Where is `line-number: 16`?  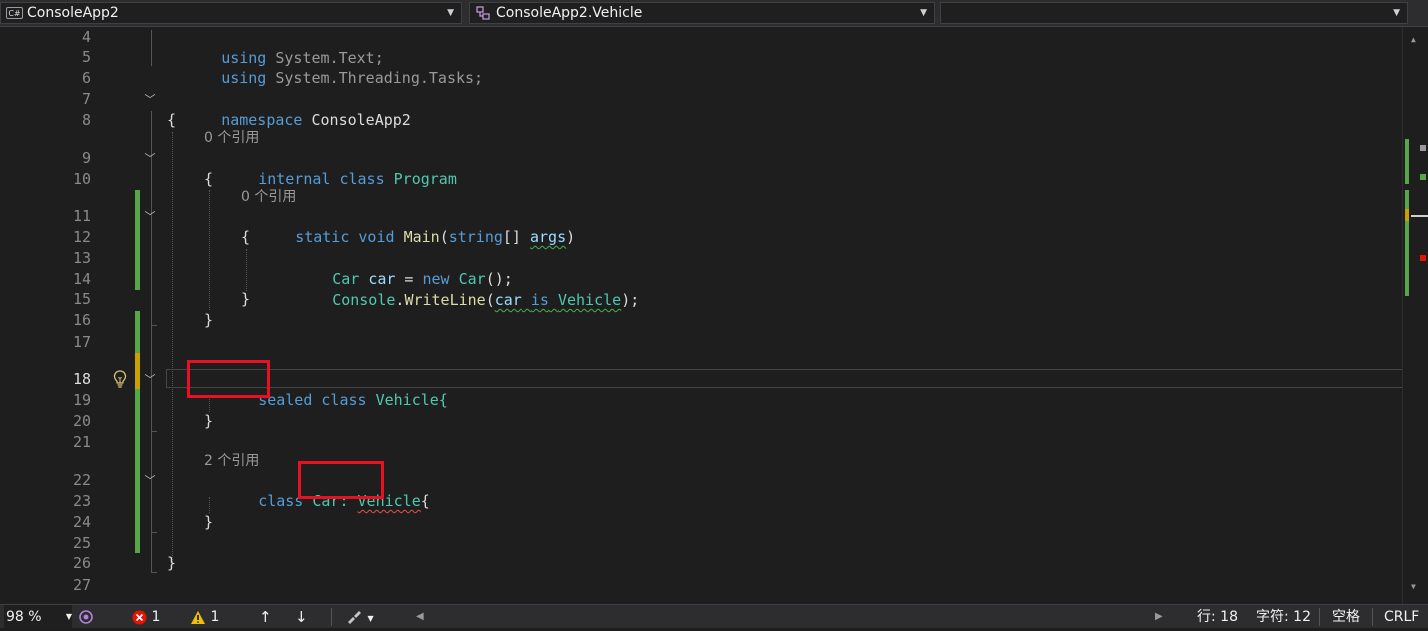
line-number: 16 is located at coordinates (81, 320).